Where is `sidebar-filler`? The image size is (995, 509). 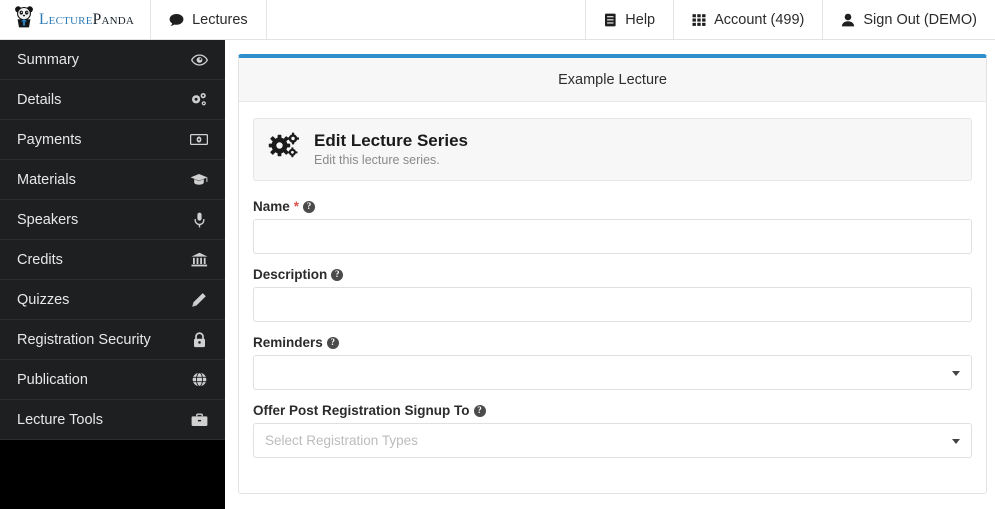 sidebar-filler is located at coordinates (112, 474).